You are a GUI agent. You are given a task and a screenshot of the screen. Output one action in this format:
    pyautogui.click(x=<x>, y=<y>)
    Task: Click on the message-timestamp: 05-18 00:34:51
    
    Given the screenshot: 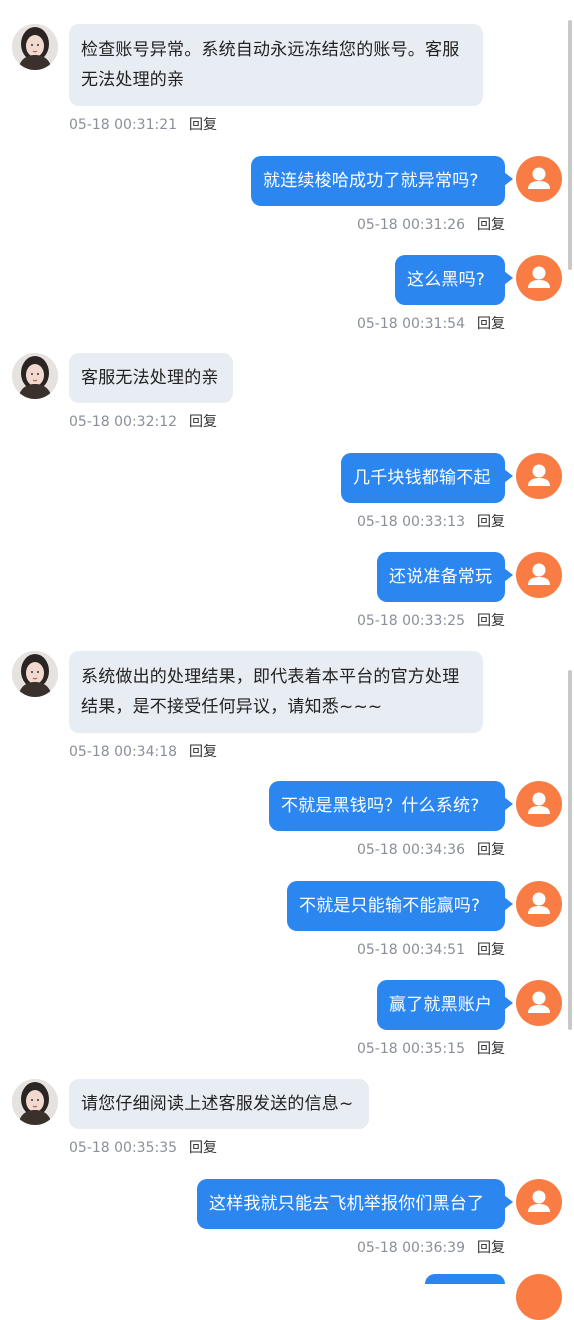 What is the action you would take?
    pyautogui.click(x=410, y=950)
    